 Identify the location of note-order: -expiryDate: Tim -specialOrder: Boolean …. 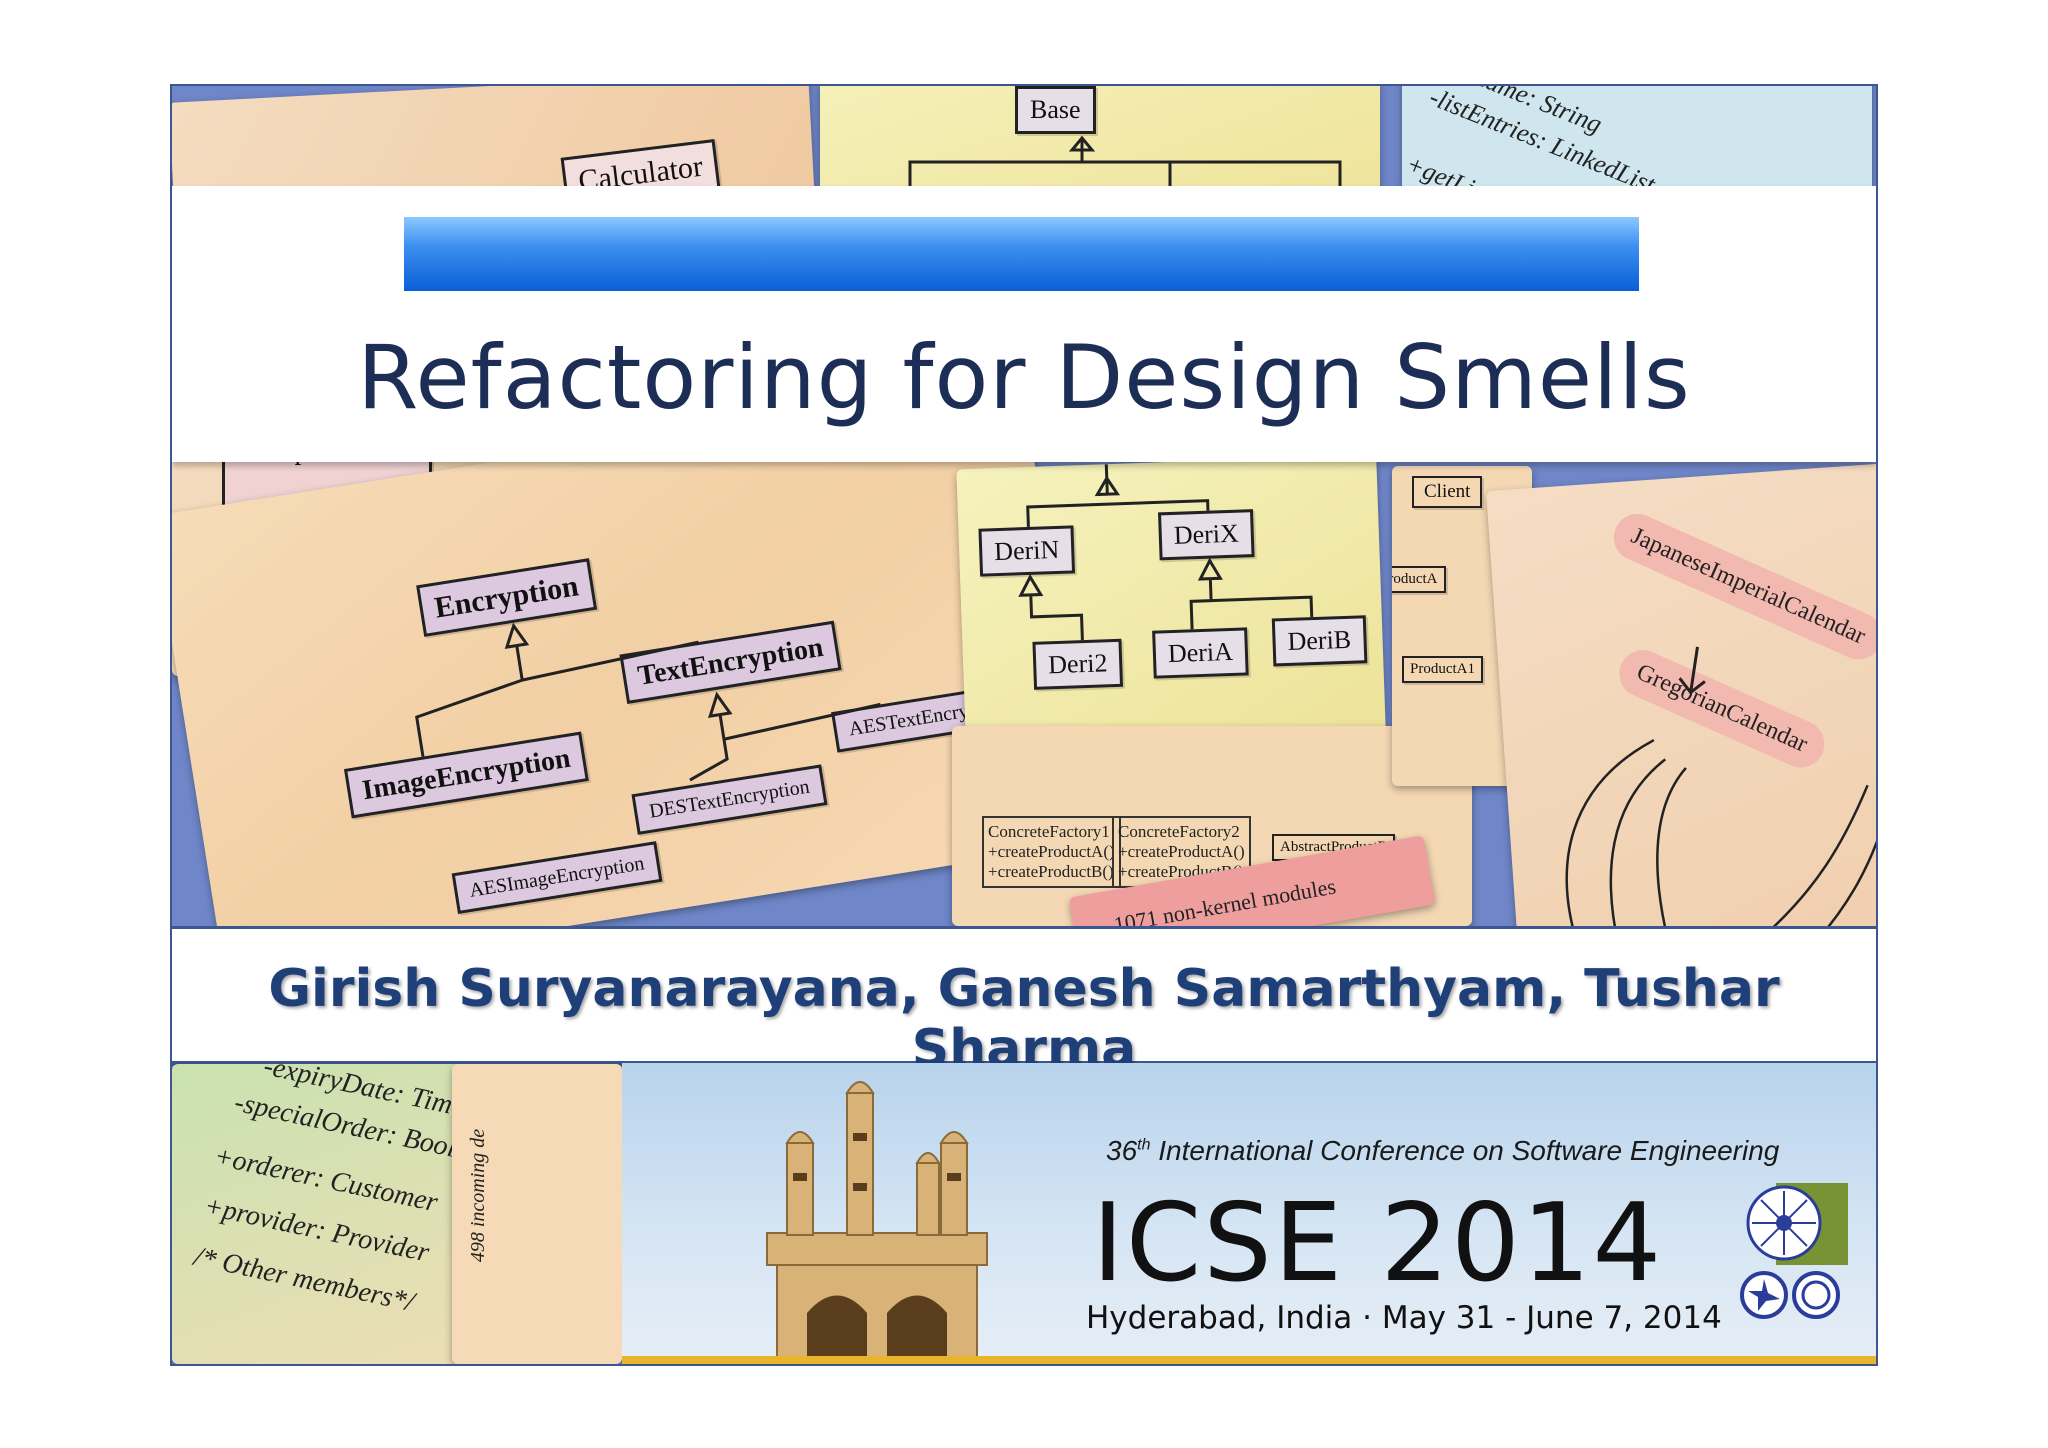
(397, 1214).